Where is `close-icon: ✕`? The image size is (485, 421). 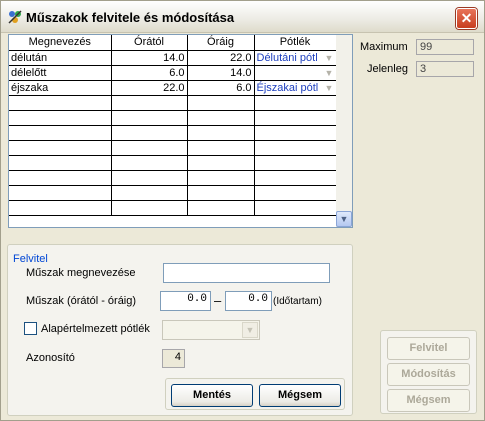
close-icon: ✕ is located at coordinates (466, 18).